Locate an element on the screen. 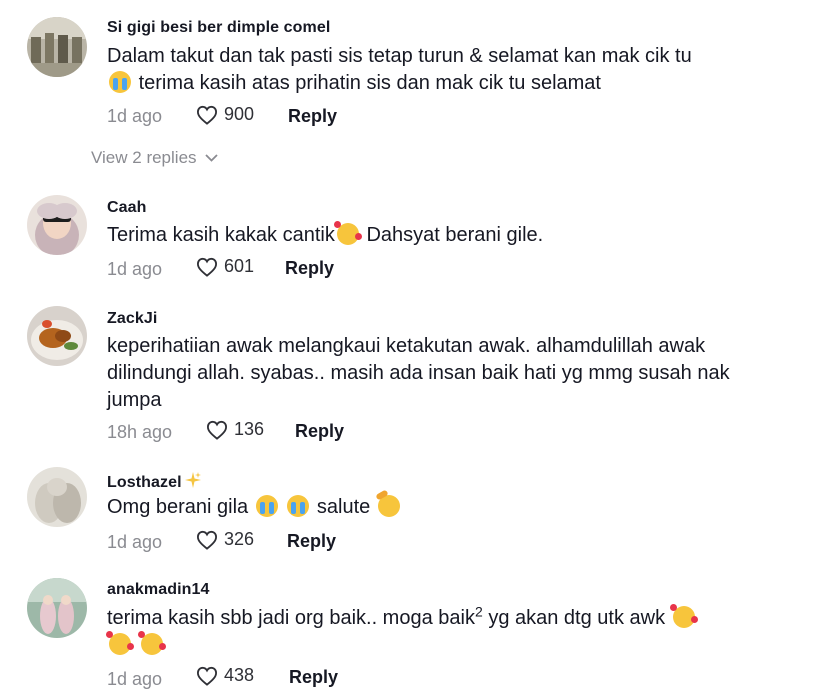 The image size is (831, 697). like-count: 900 is located at coordinates (239, 114).